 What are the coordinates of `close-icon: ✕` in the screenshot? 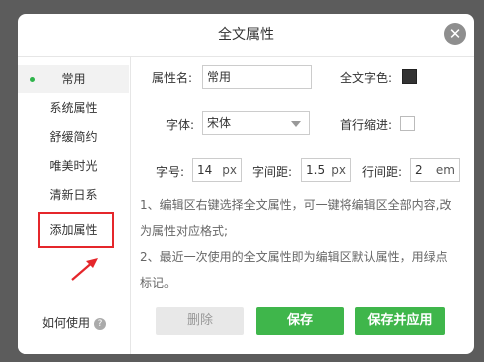 It's located at (455, 34).